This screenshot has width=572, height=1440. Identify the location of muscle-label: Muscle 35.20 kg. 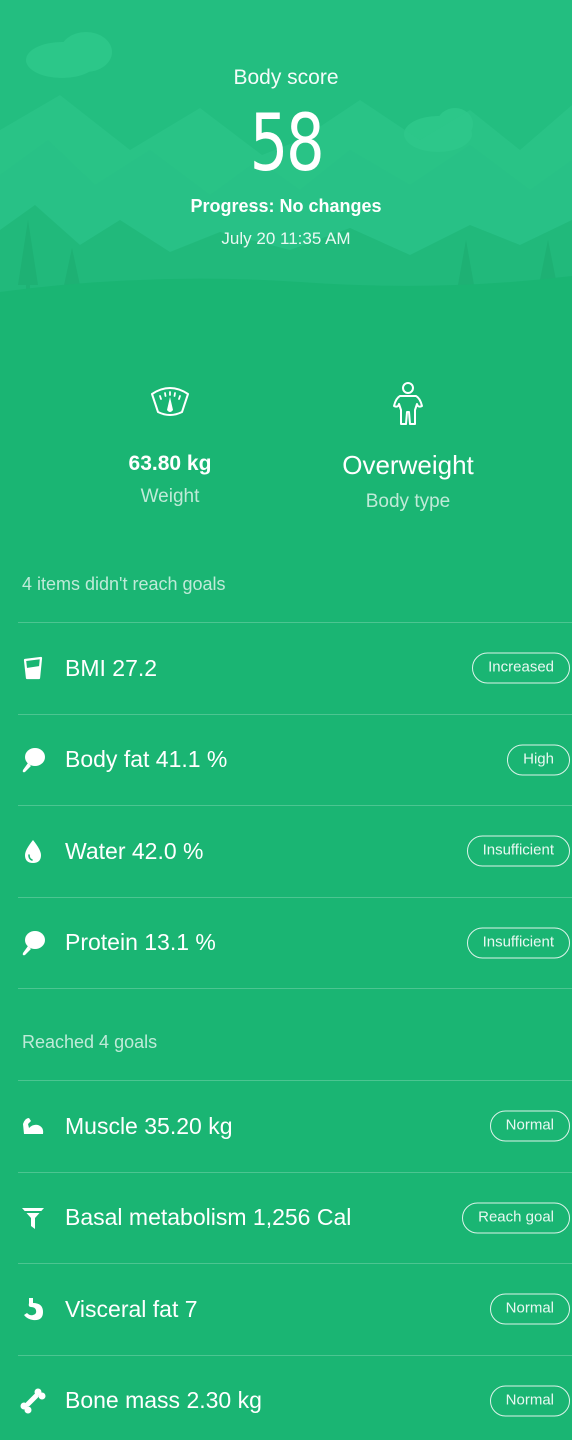
(149, 1125).